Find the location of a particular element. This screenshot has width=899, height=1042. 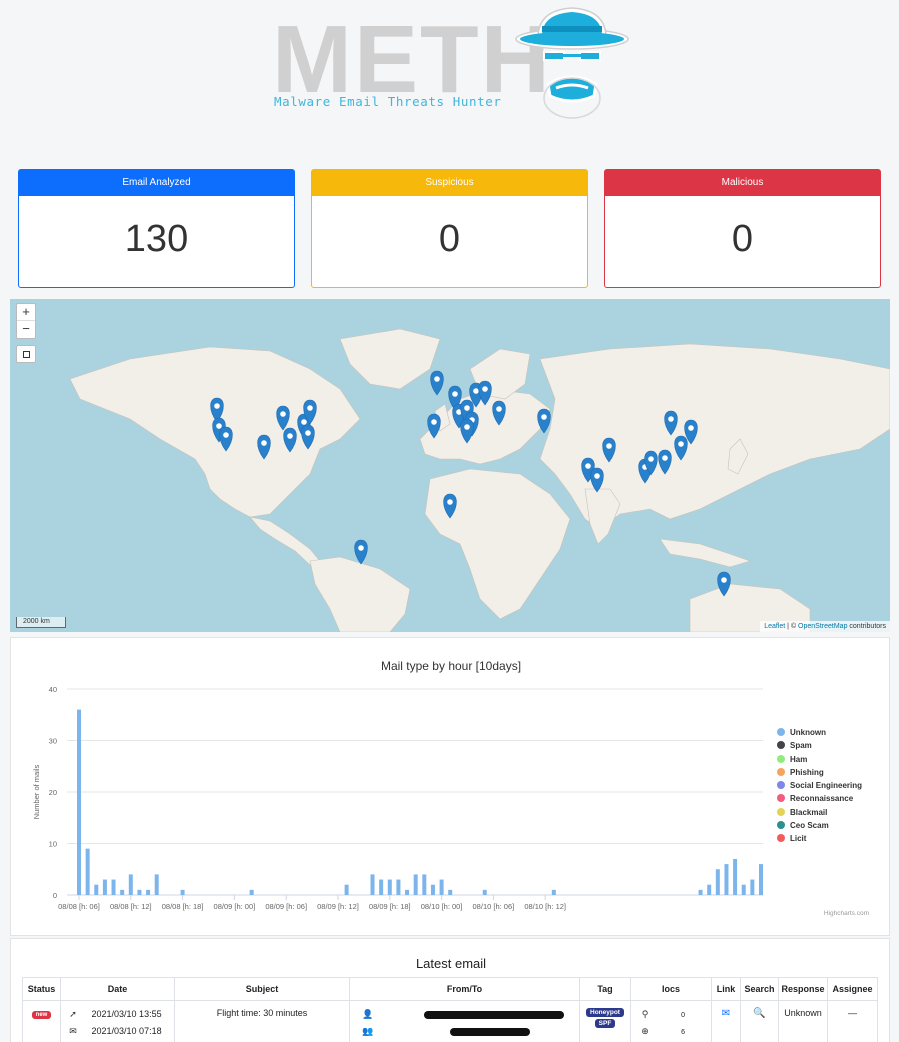

map-attribution: Leaflet | © OpenStreetMap contributors is located at coordinates (825, 626).